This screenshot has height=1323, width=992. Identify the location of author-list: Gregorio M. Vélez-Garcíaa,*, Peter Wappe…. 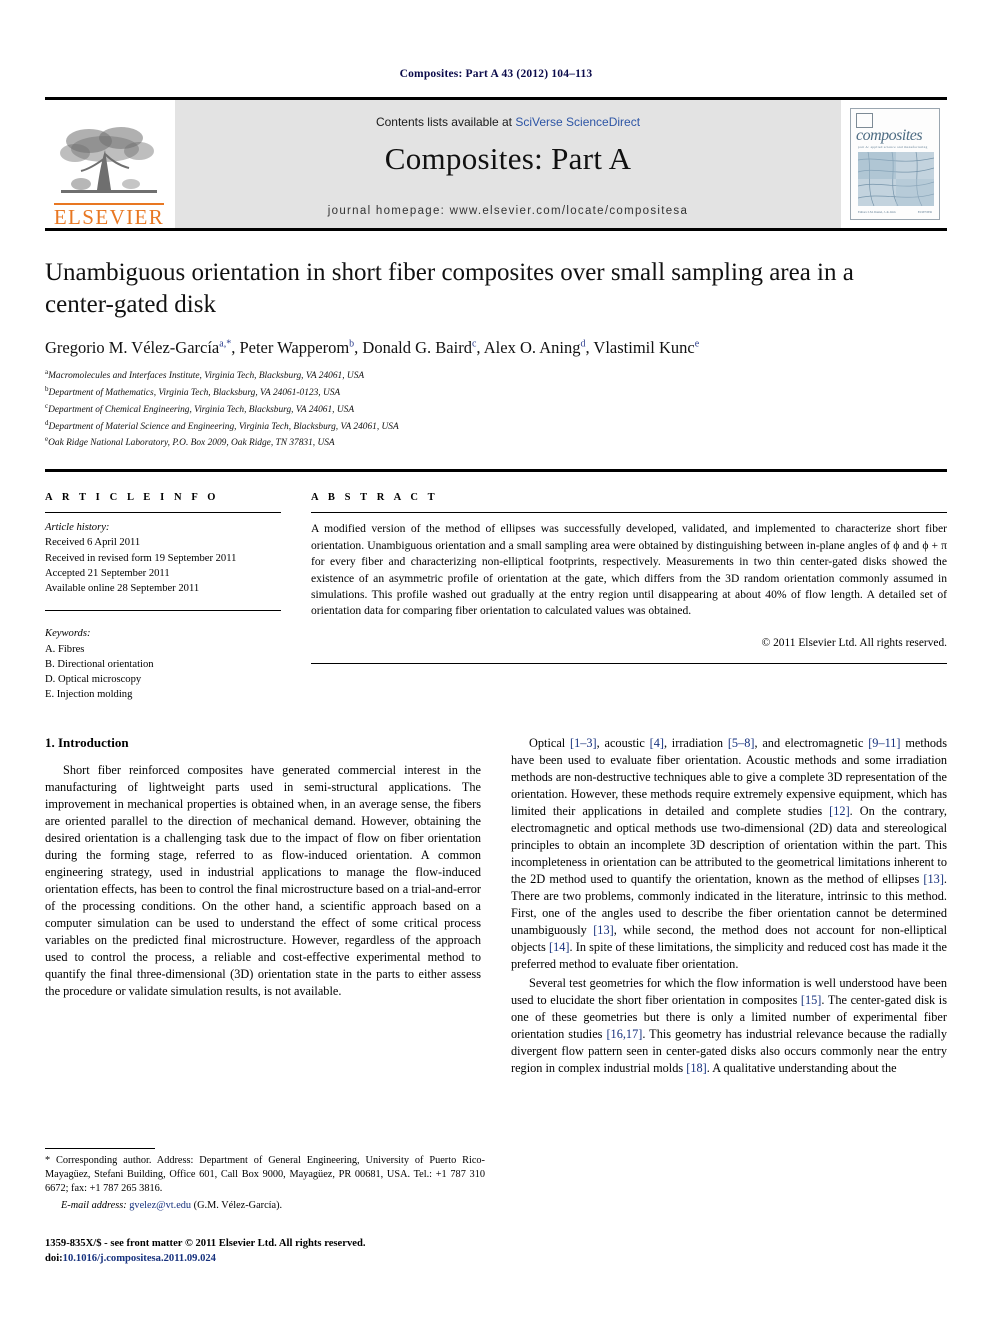
(372, 347).